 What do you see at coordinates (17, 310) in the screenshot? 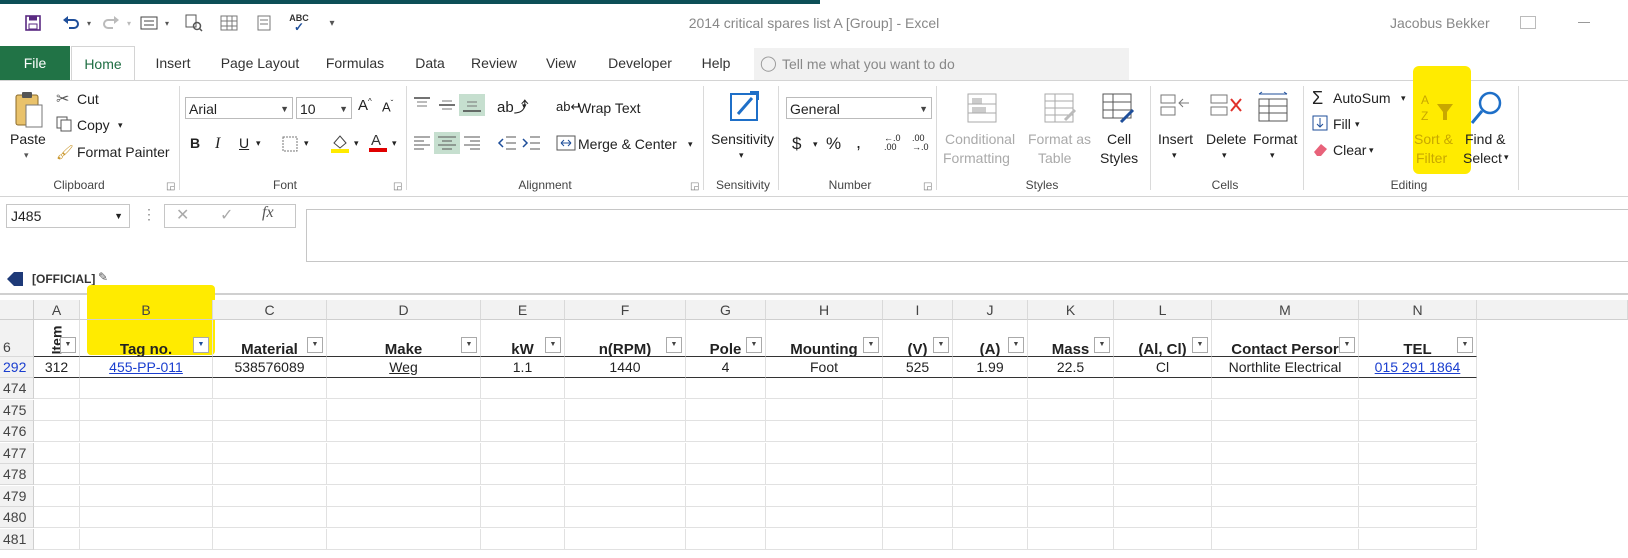
I see `select-all-corner` at bounding box center [17, 310].